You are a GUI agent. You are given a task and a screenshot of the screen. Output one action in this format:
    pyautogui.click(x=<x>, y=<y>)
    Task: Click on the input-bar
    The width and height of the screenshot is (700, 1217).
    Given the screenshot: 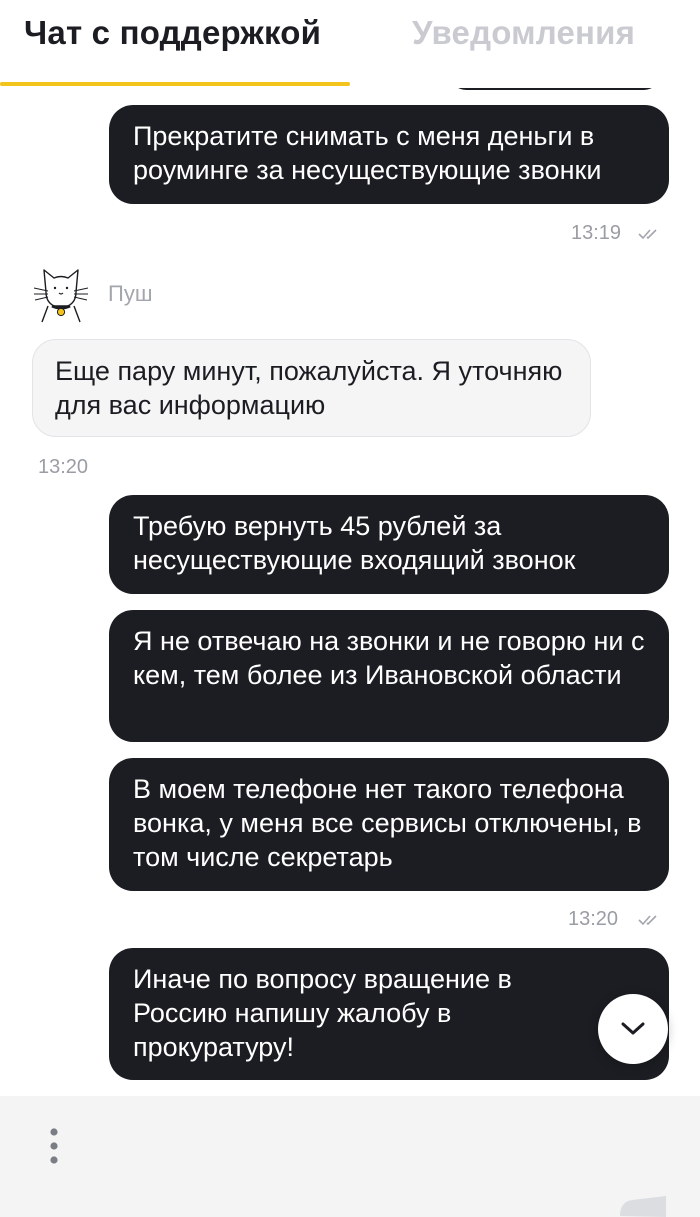 What is the action you would take?
    pyautogui.click(x=350, y=1156)
    